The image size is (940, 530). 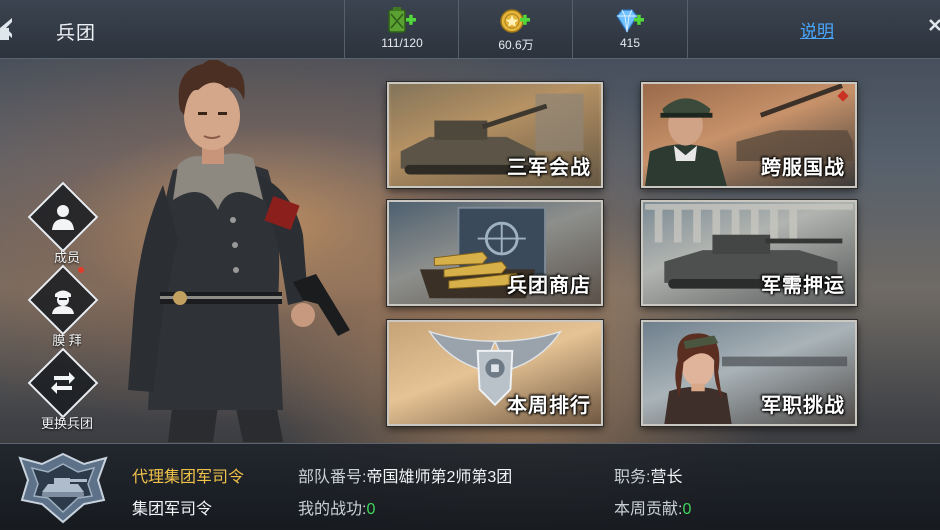 I want to click on switch-corps-label: 更换兵团, so click(x=66, y=423).